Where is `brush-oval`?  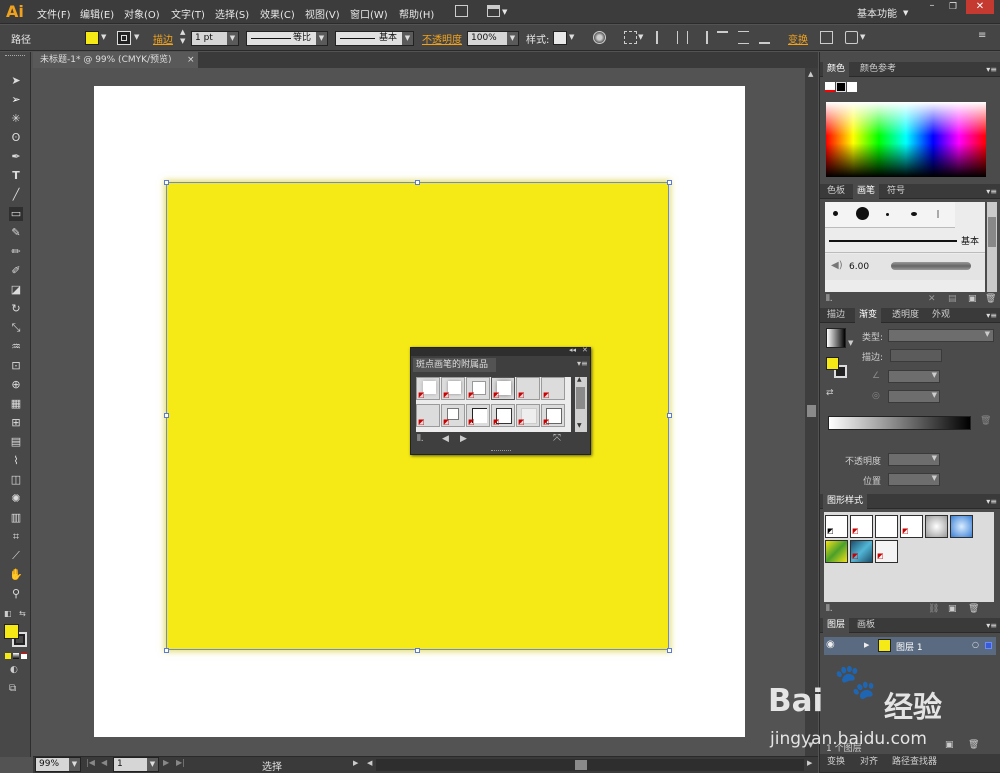 brush-oval is located at coordinates (914, 214).